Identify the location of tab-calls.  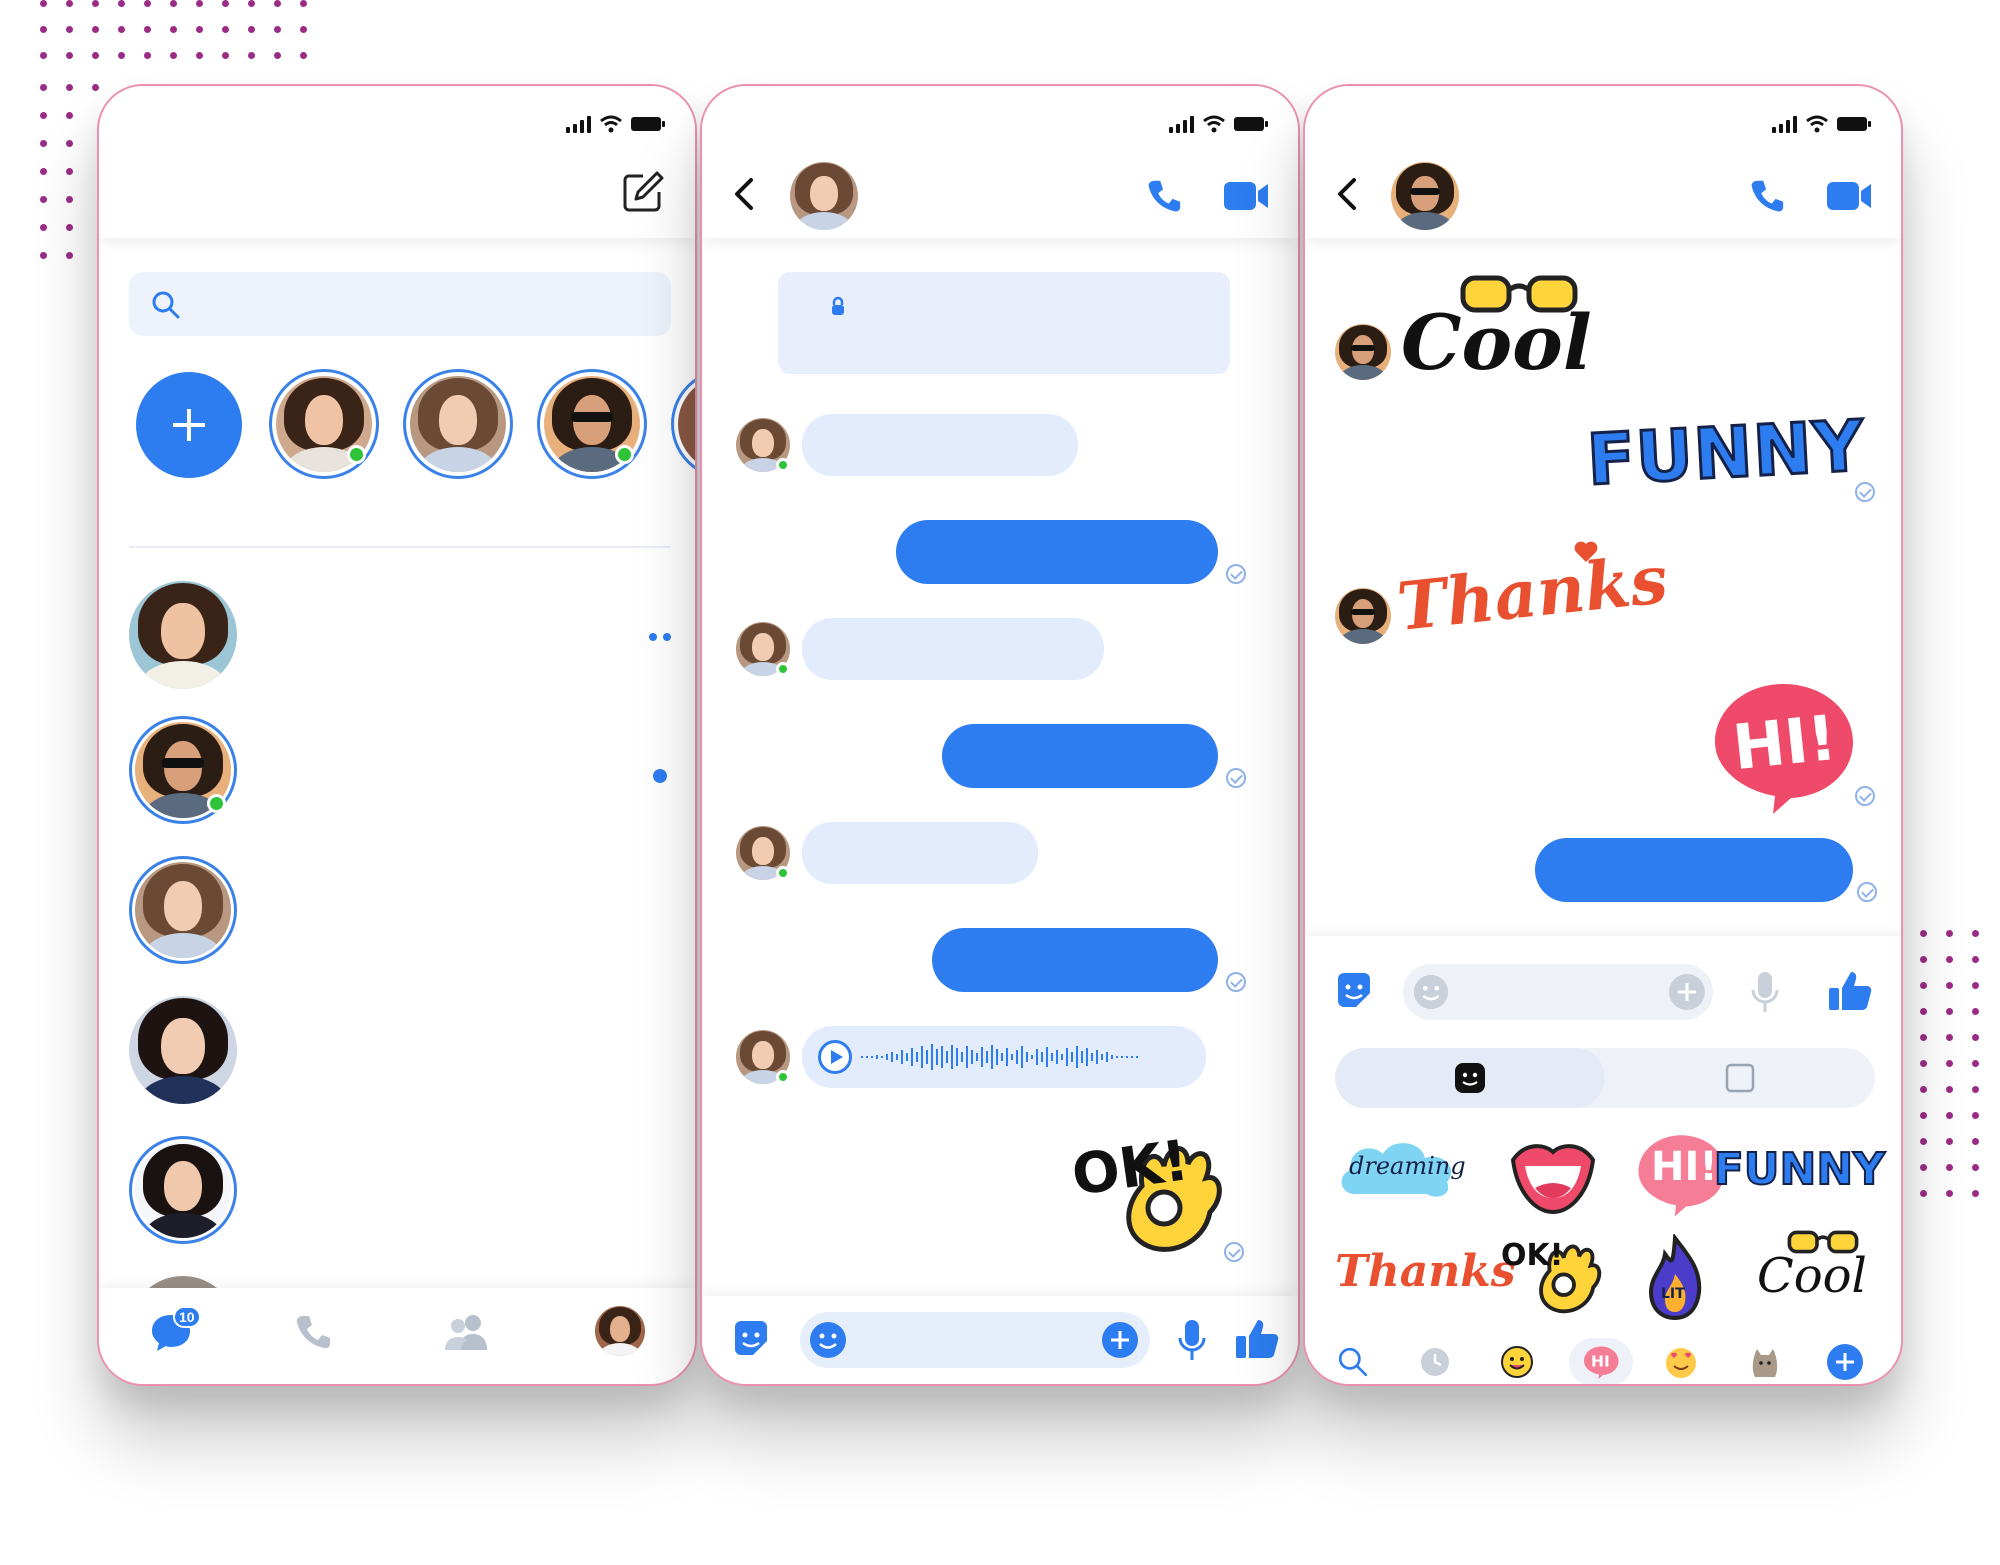
(313, 1332).